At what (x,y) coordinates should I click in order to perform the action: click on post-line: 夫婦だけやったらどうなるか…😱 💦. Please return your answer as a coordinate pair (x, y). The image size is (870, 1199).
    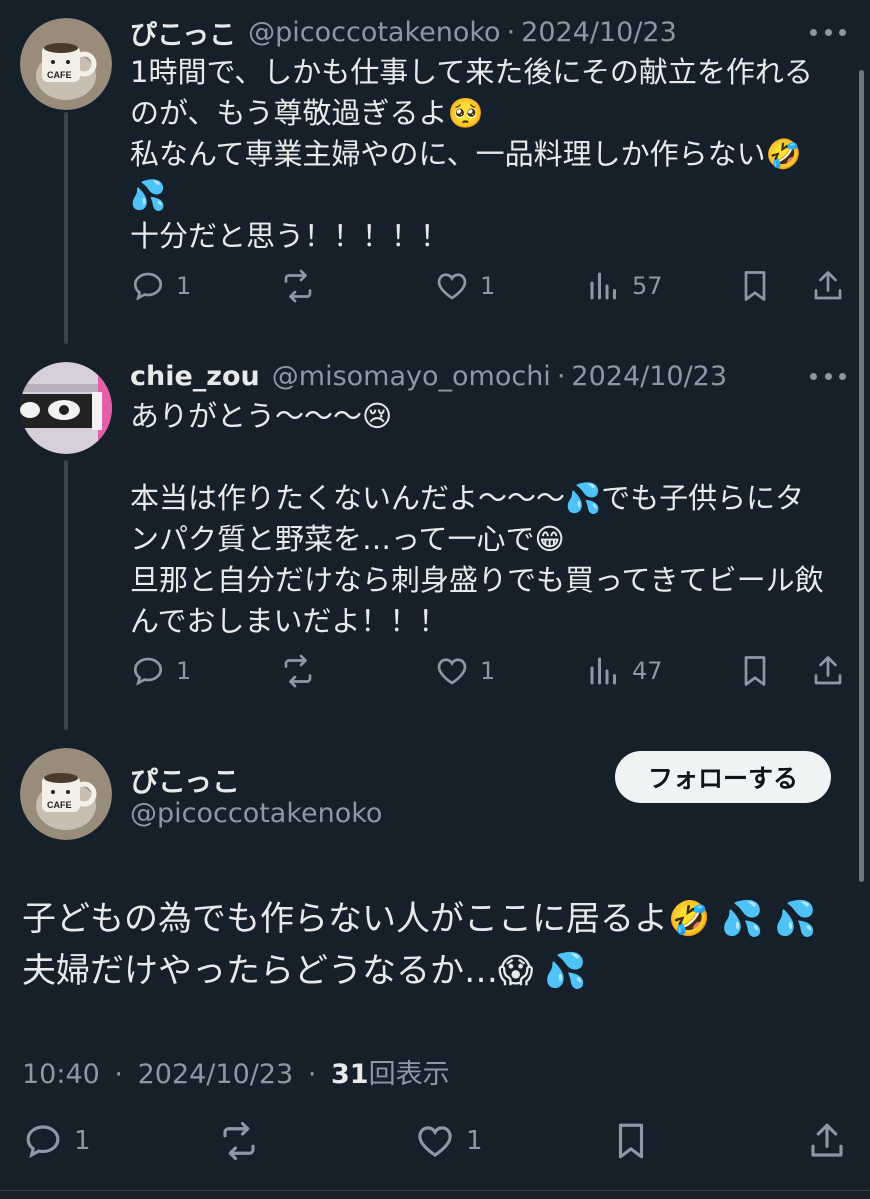
    Looking at the image, I should click on (304, 971).